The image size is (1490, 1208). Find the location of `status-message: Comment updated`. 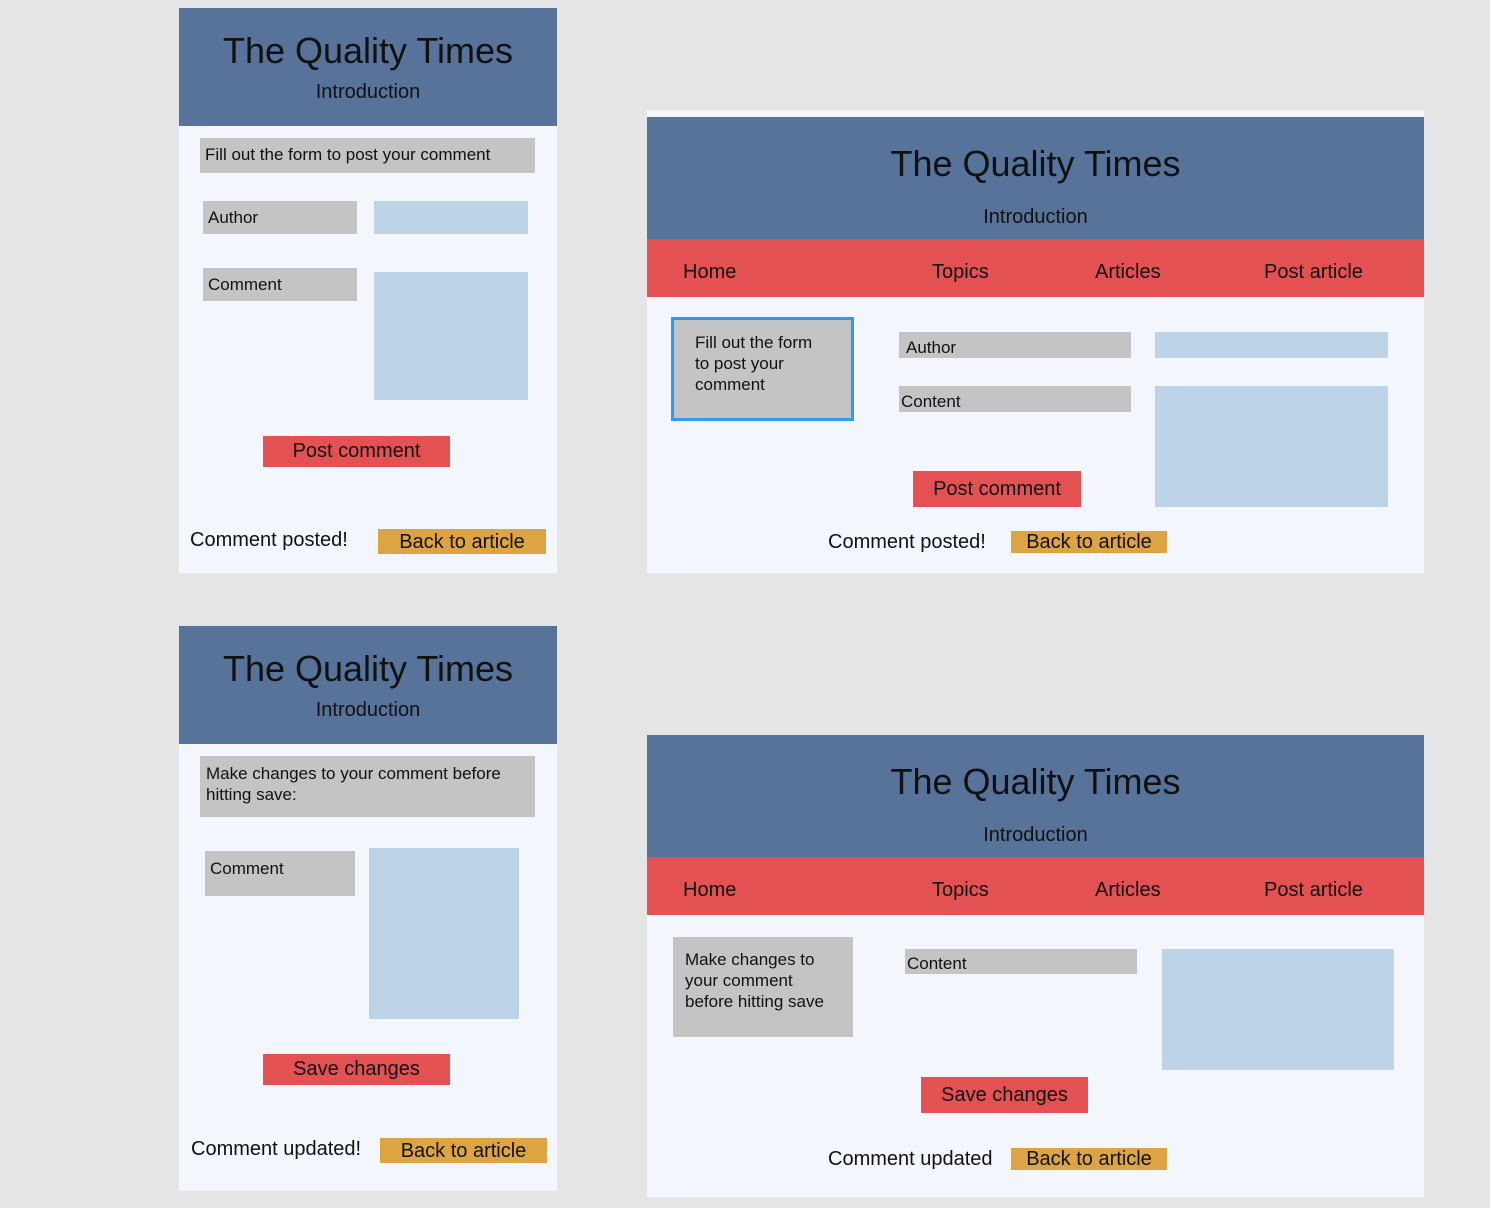

status-message: Comment updated is located at coordinates (910, 1159).